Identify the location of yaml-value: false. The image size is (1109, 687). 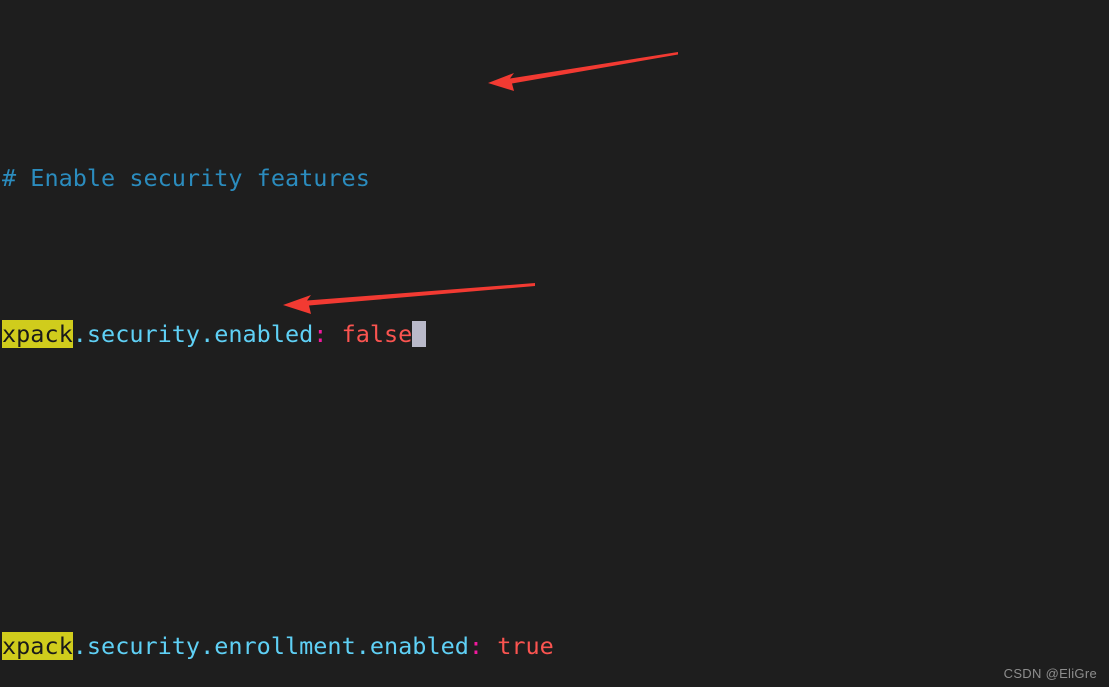
(377, 333).